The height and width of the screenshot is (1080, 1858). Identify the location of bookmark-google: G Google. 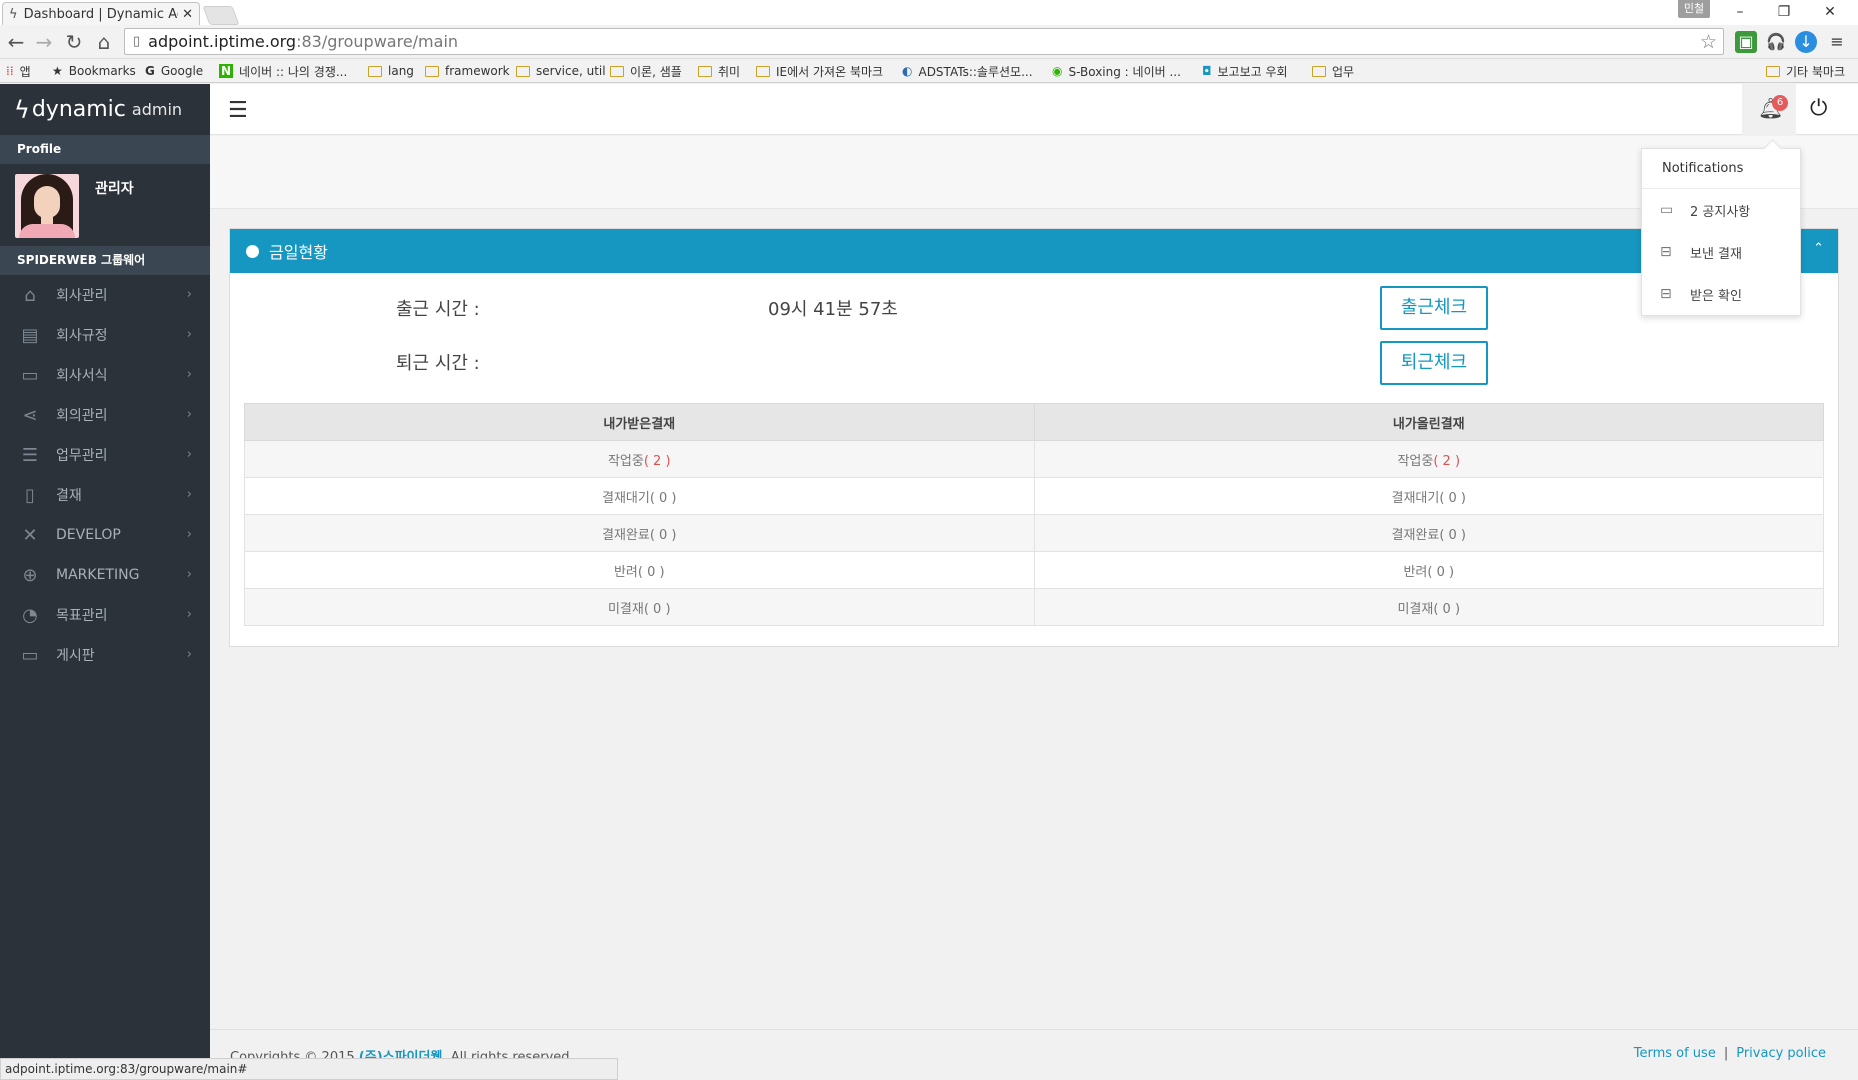
(174, 71).